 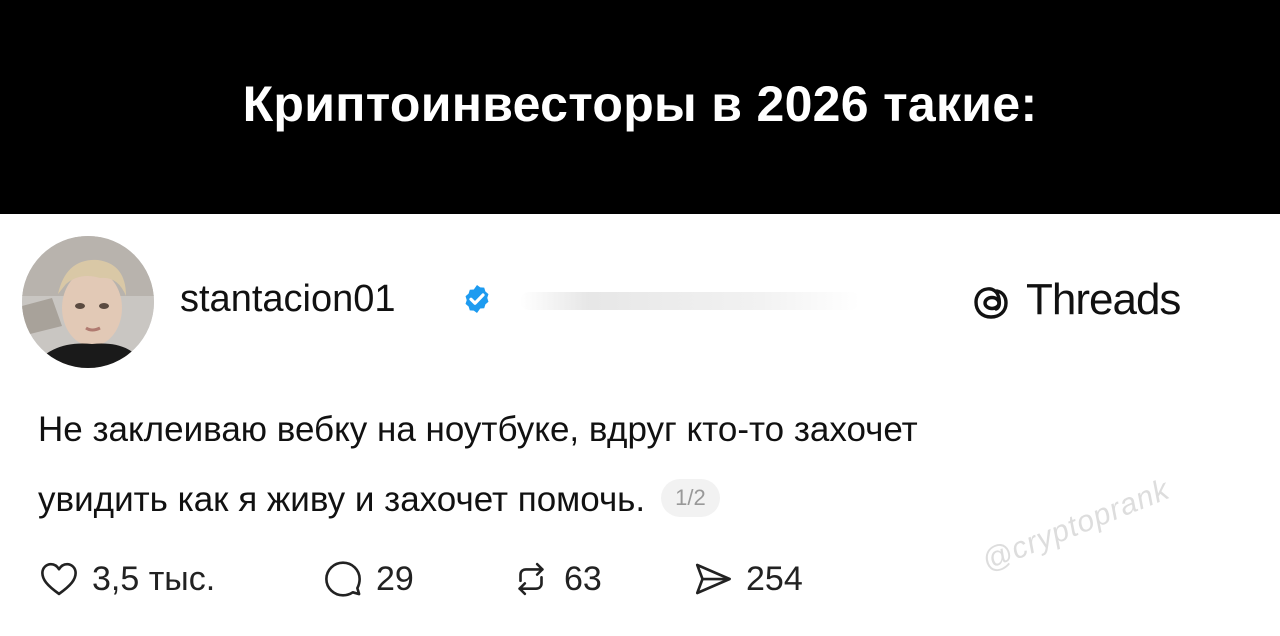 What do you see at coordinates (342, 499) in the screenshot?
I see `post-text-line-2-content: увидить как я живу и захочет помочь.` at bounding box center [342, 499].